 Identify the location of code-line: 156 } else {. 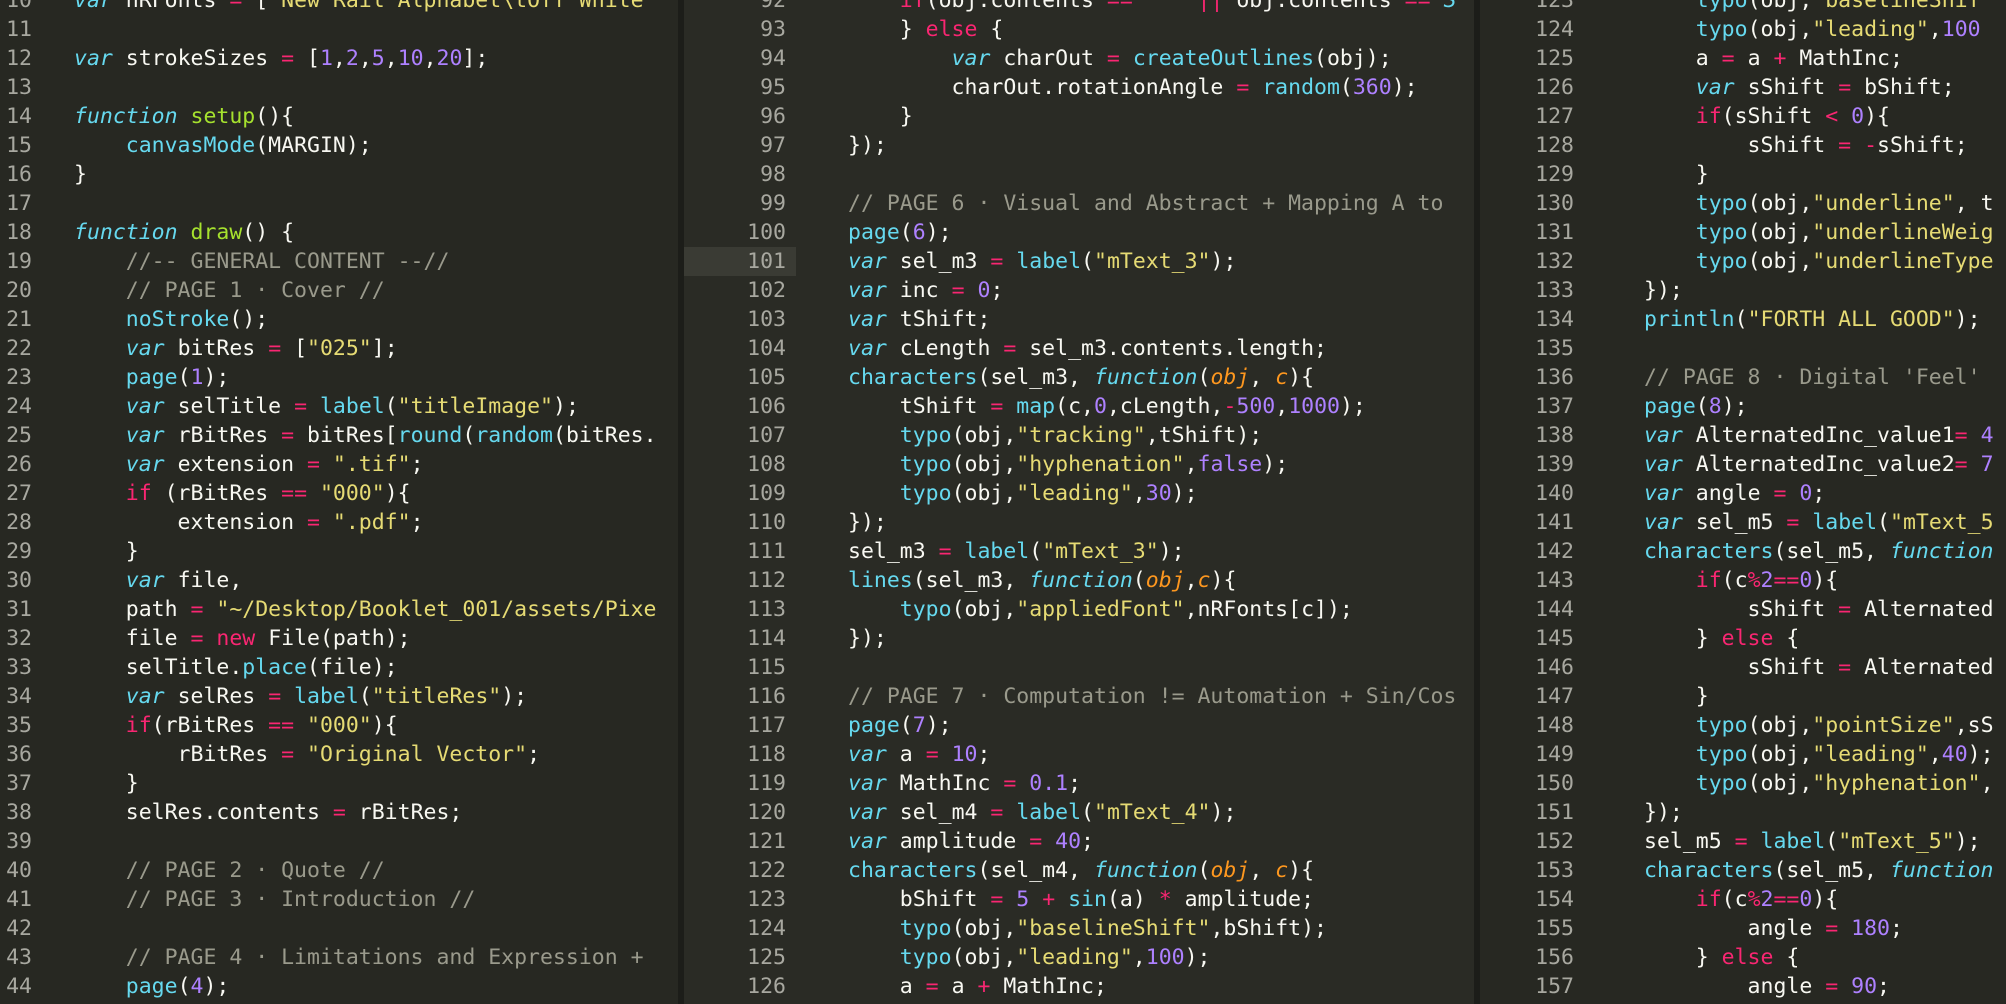
(1743, 957).